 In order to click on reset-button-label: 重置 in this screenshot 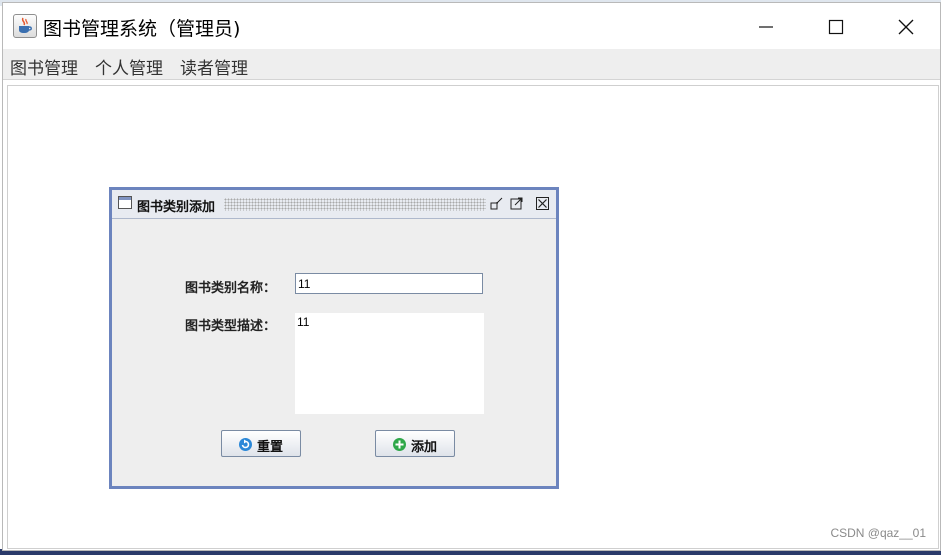, I will do `click(270, 447)`.